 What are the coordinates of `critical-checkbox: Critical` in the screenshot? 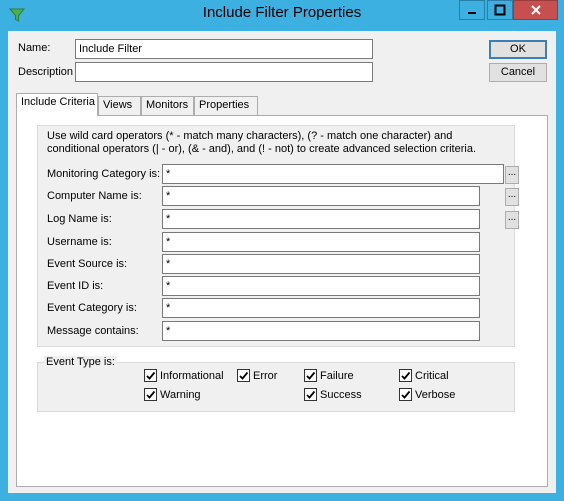 It's located at (424, 375).